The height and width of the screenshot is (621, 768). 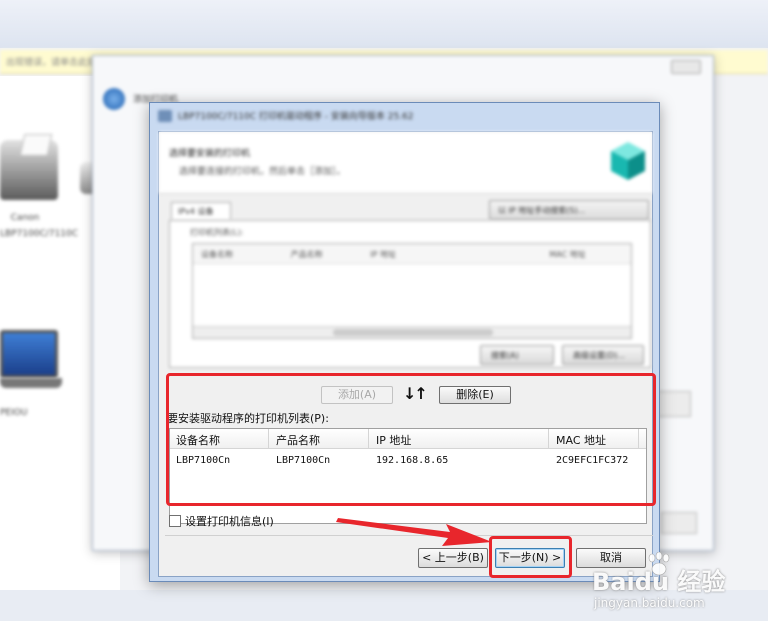 What do you see at coordinates (659, 582) in the screenshot?
I see `watermark-brand: Baidu 经验` at bounding box center [659, 582].